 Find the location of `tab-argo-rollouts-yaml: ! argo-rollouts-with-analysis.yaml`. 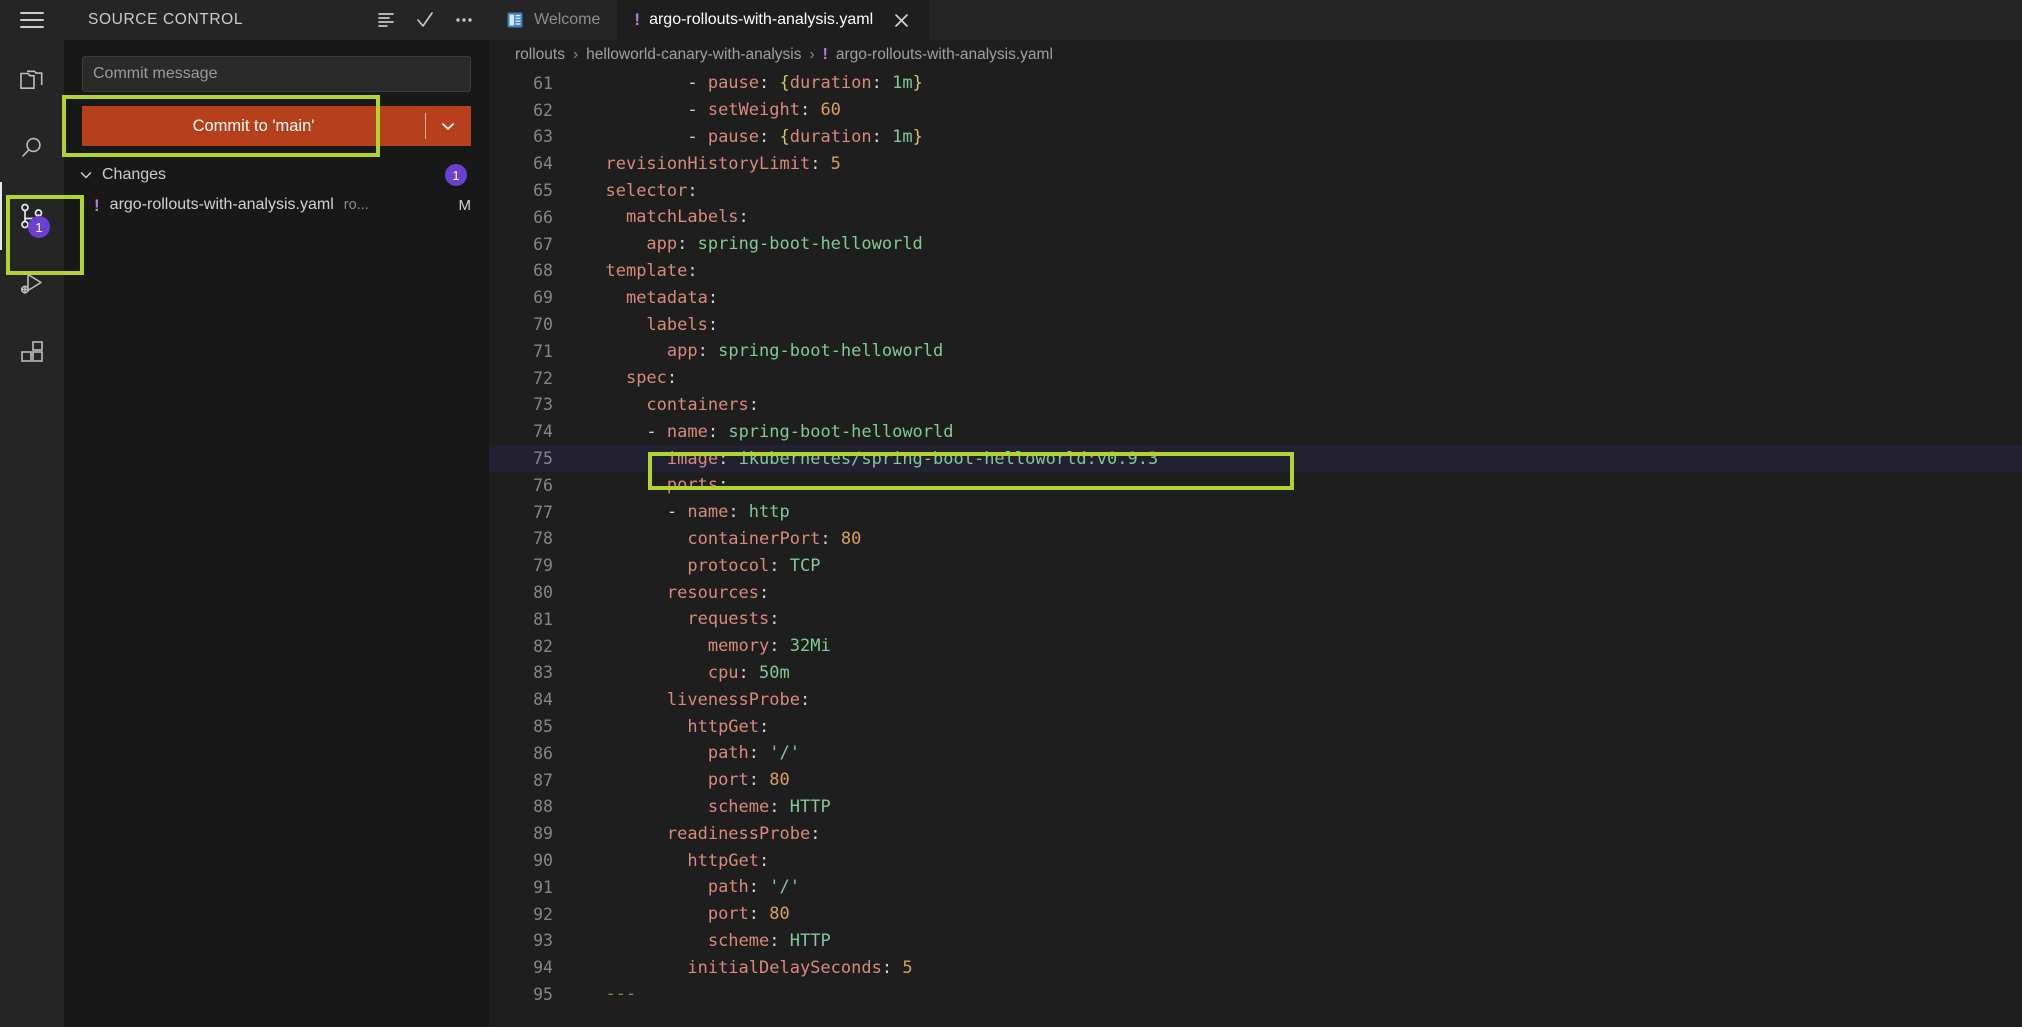

tab-argo-rollouts-yaml: ! argo-rollouts-with-analysis.yaml is located at coordinates (774, 20).